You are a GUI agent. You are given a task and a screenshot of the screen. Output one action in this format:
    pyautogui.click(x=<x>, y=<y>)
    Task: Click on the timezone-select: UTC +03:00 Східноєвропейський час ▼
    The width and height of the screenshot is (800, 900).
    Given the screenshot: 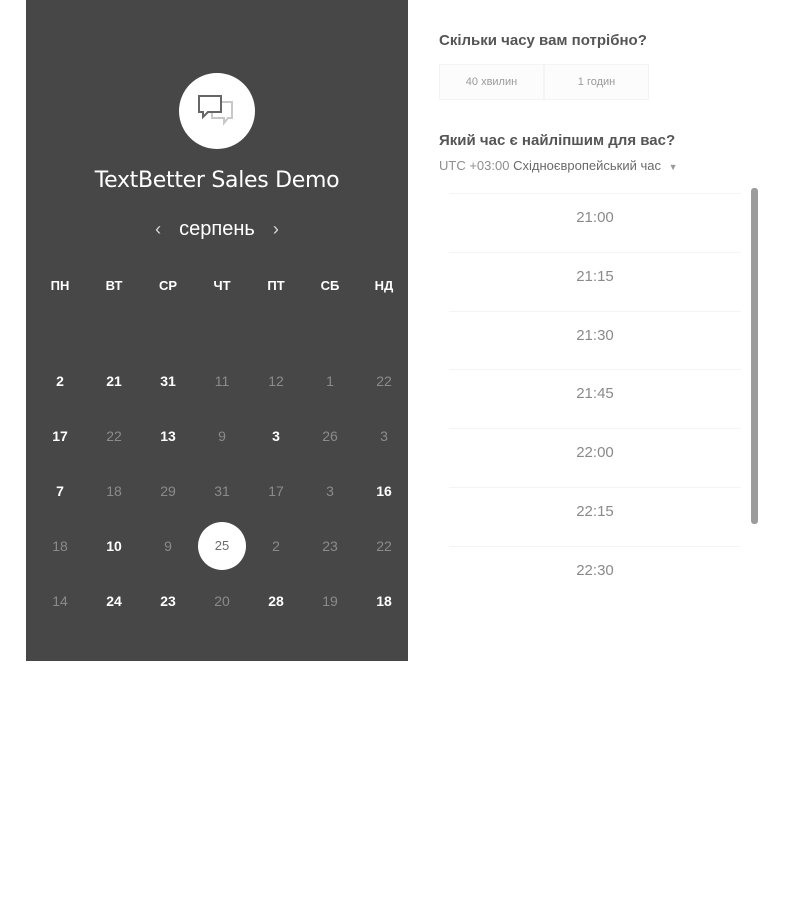 What is the action you would take?
    pyautogui.click(x=558, y=165)
    